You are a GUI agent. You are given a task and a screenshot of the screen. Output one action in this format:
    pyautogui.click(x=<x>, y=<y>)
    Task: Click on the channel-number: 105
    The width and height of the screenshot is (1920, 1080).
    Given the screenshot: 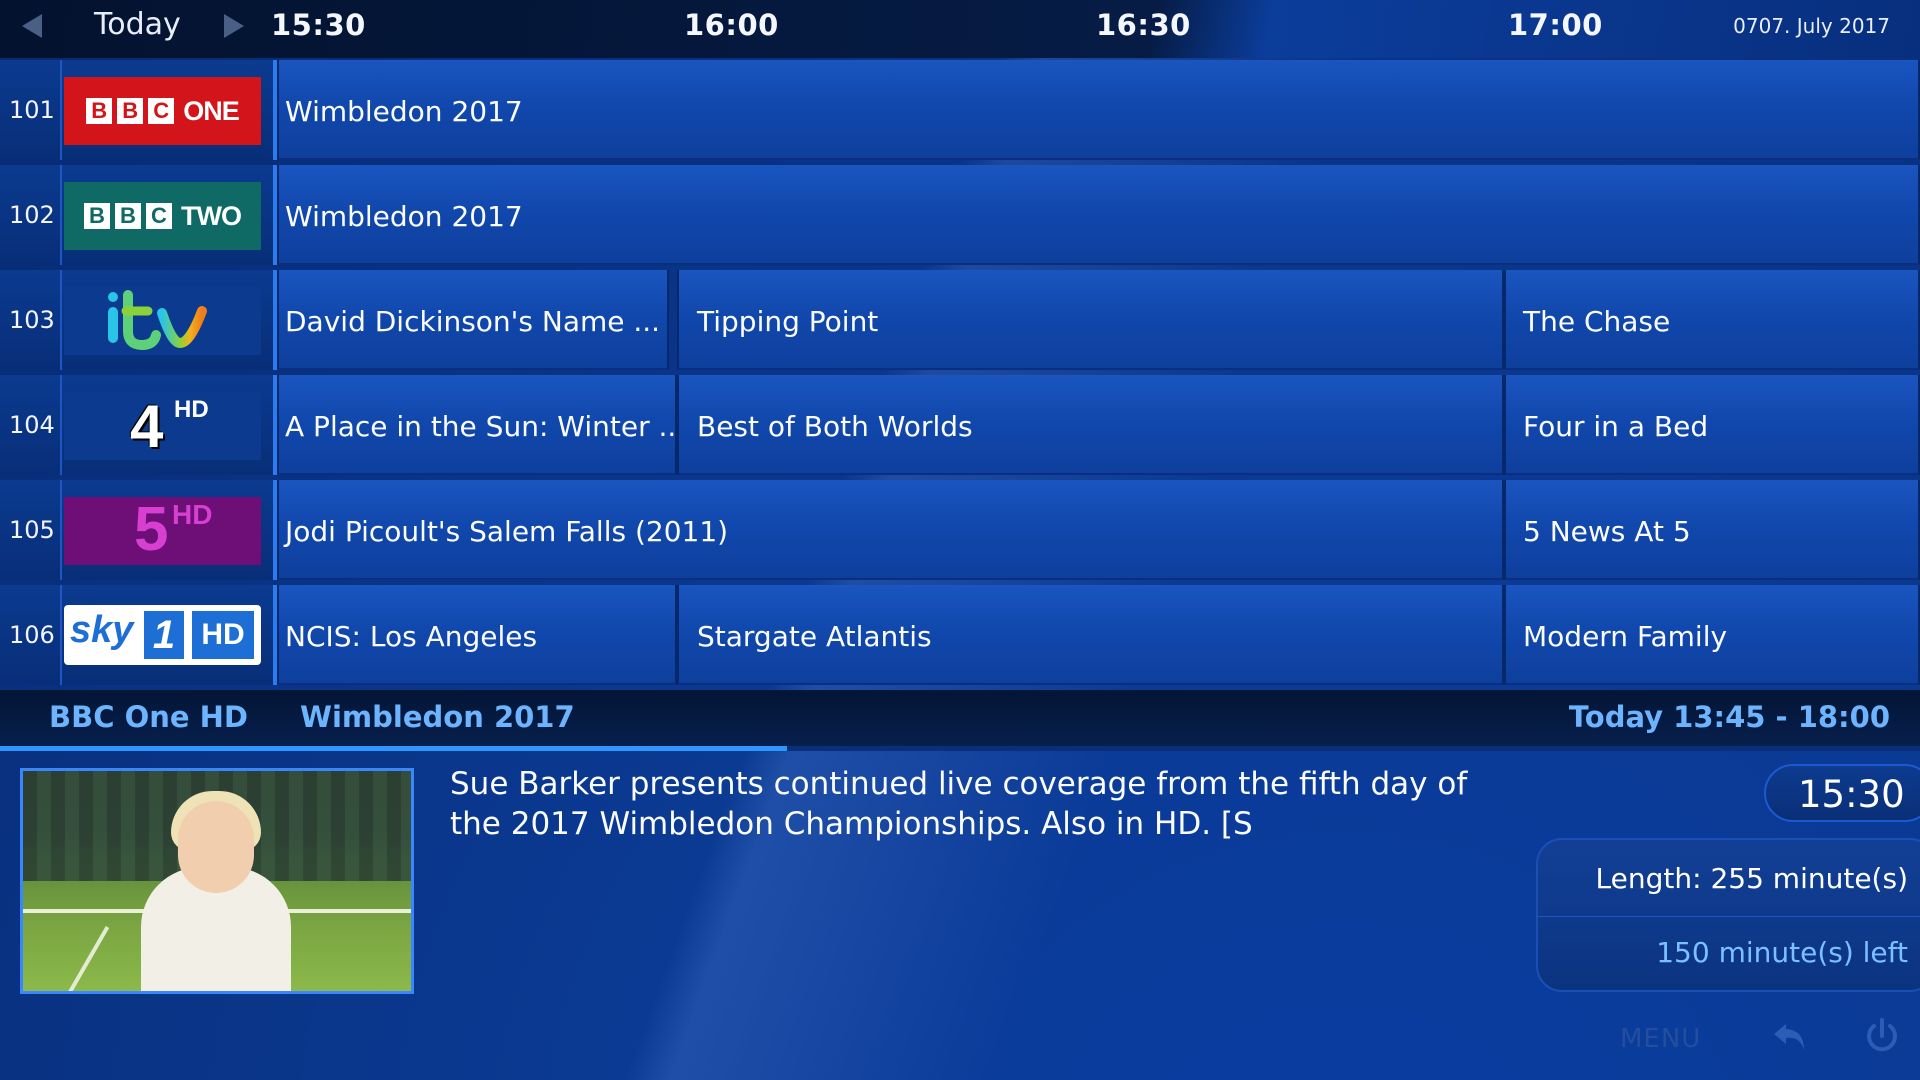 What is the action you would take?
    pyautogui.click(x=32, y=530)
    